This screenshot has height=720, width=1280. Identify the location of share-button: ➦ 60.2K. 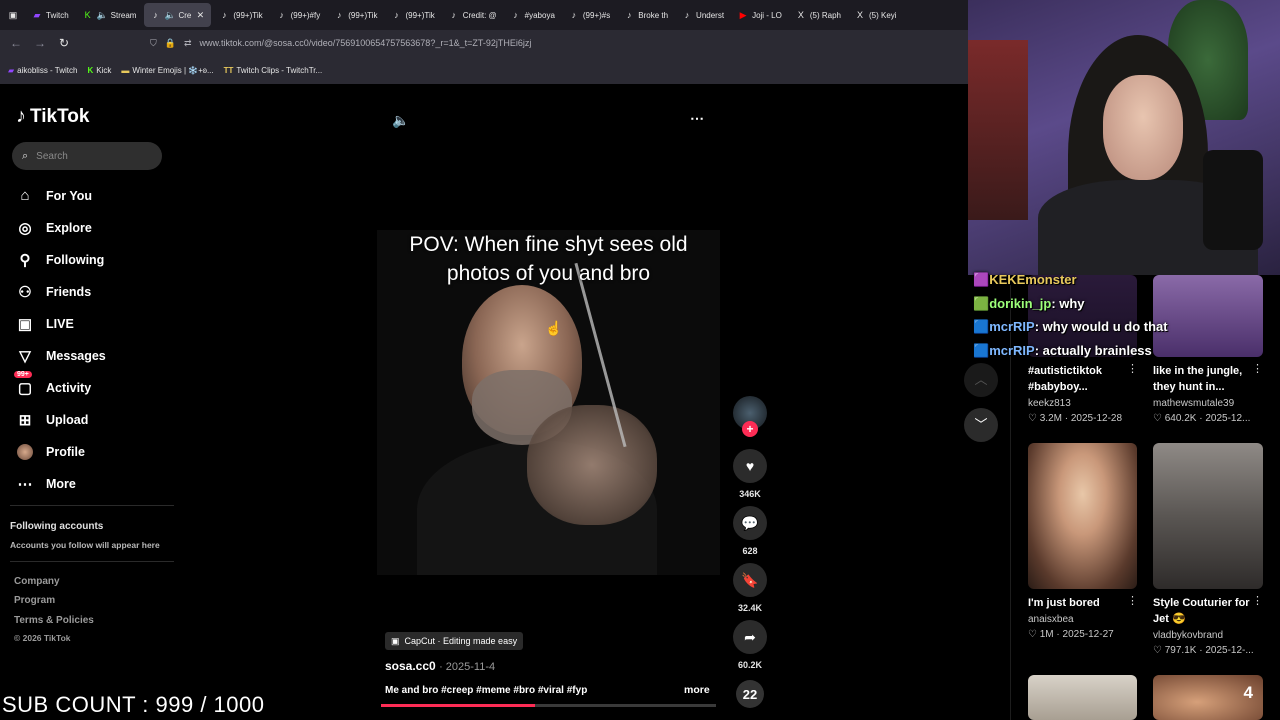
(750, 645).